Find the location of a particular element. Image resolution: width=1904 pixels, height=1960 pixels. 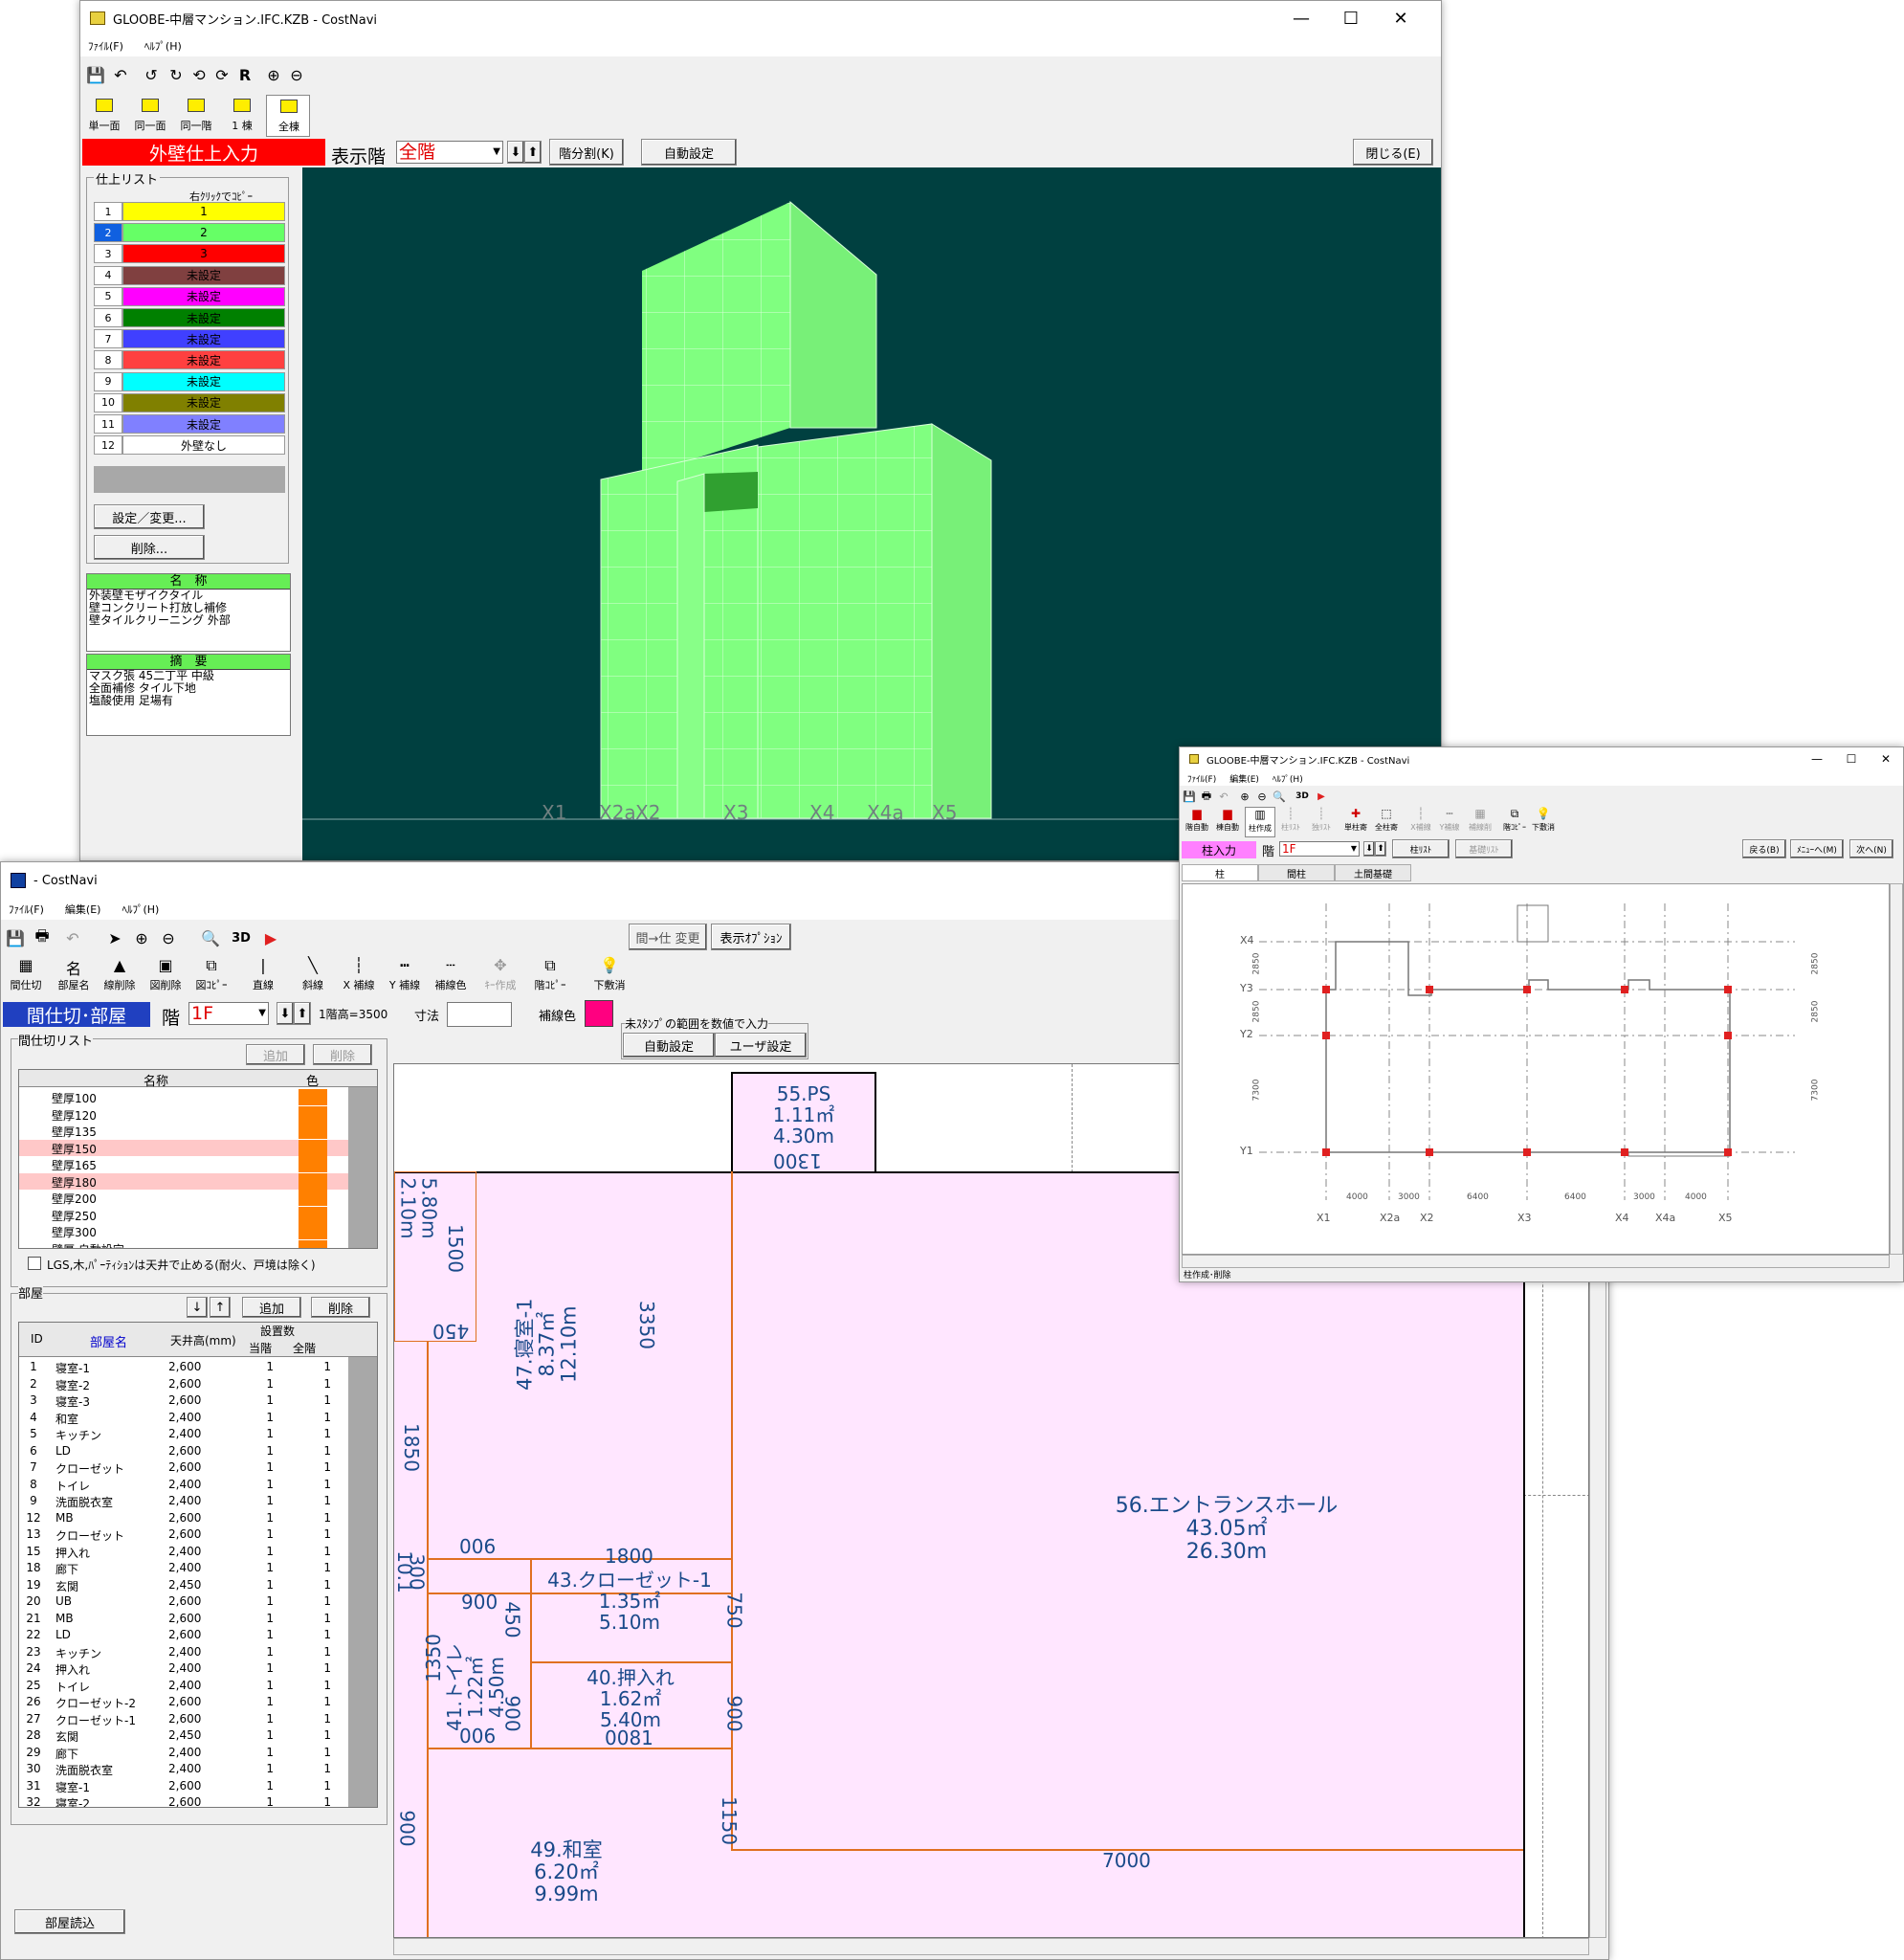

zoom-out-icon: ⊖ is located at coordinates (1262, 796).